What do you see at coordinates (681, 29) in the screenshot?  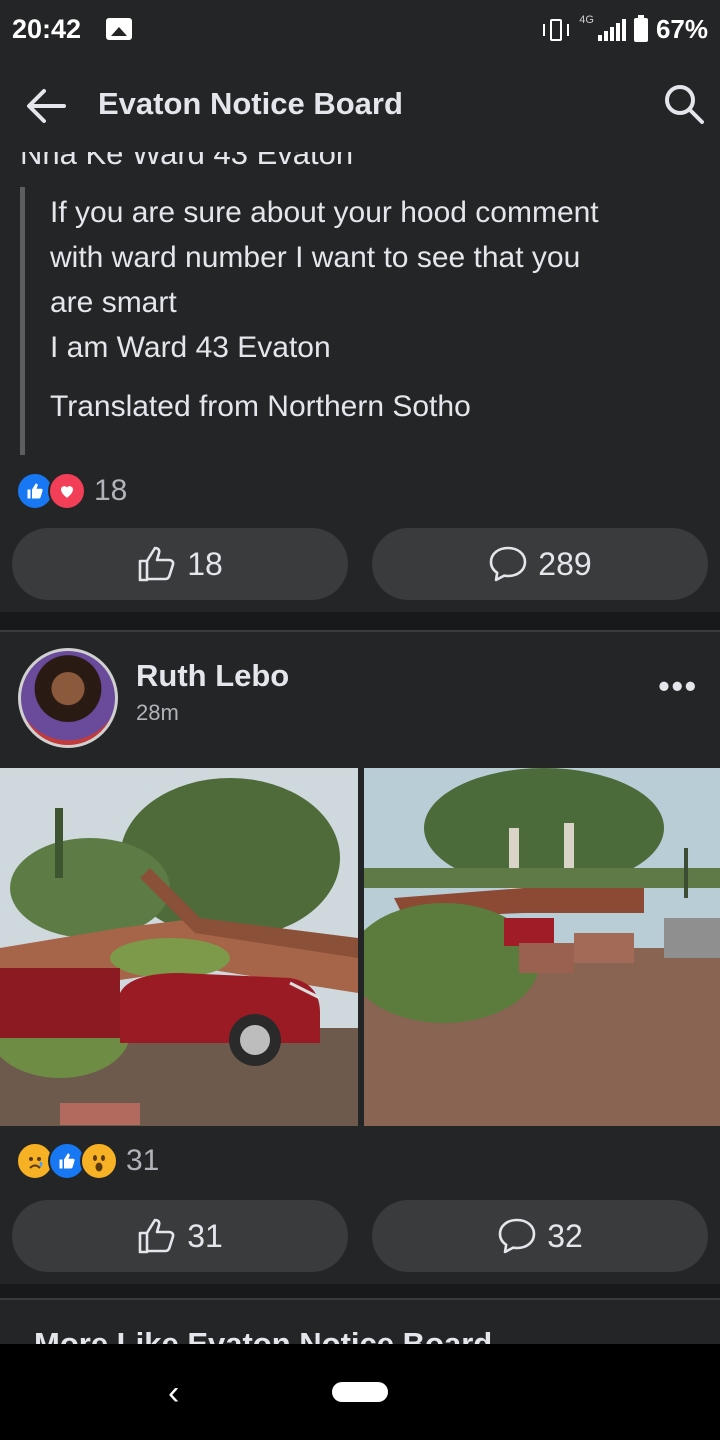 I see `battery-percent: 67%` at bounding box center [681, 29].